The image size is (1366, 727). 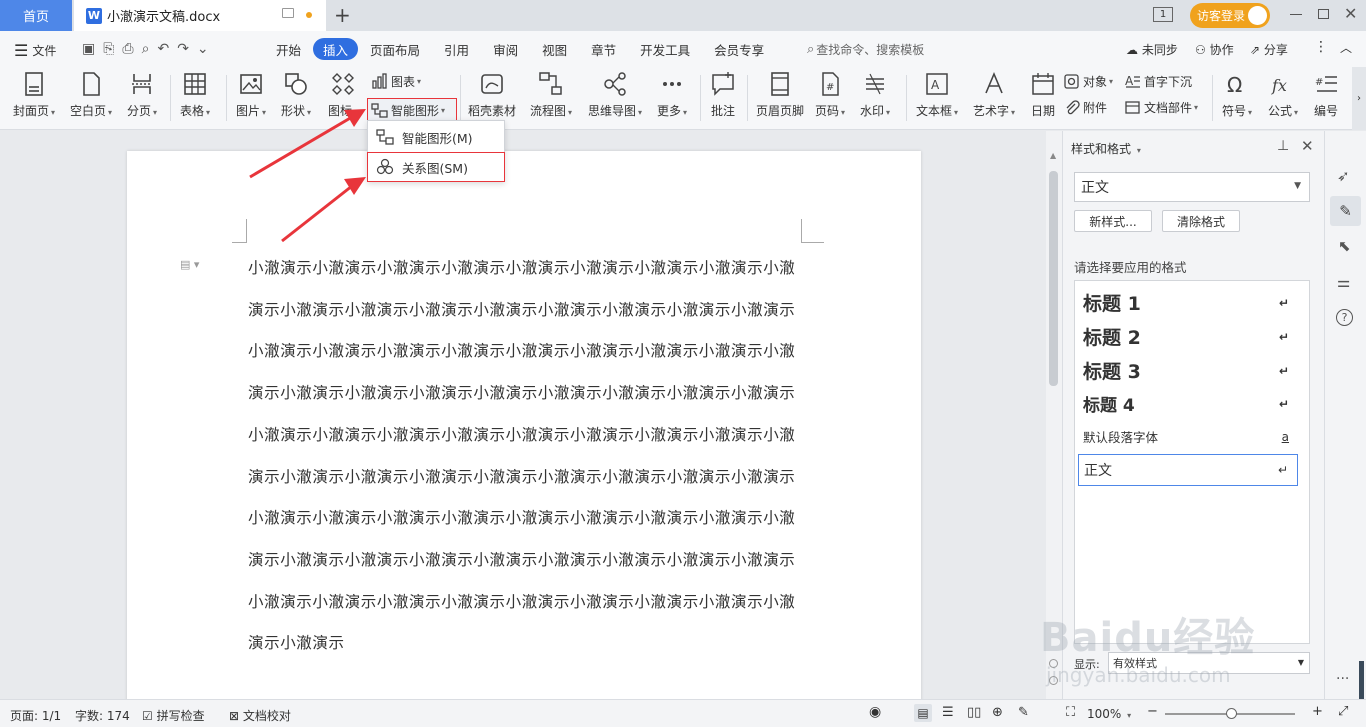 I want to click on attachment-button: 附件, so click(x=1085, y=107).